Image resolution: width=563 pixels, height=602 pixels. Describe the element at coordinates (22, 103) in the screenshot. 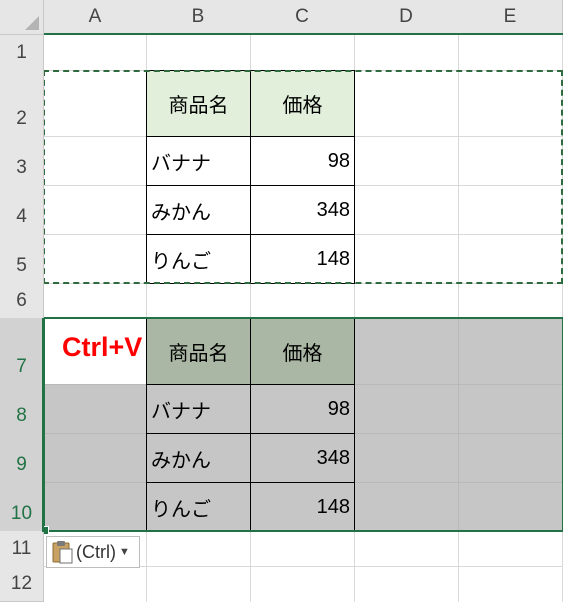

I see `row-header: 2` at that location.